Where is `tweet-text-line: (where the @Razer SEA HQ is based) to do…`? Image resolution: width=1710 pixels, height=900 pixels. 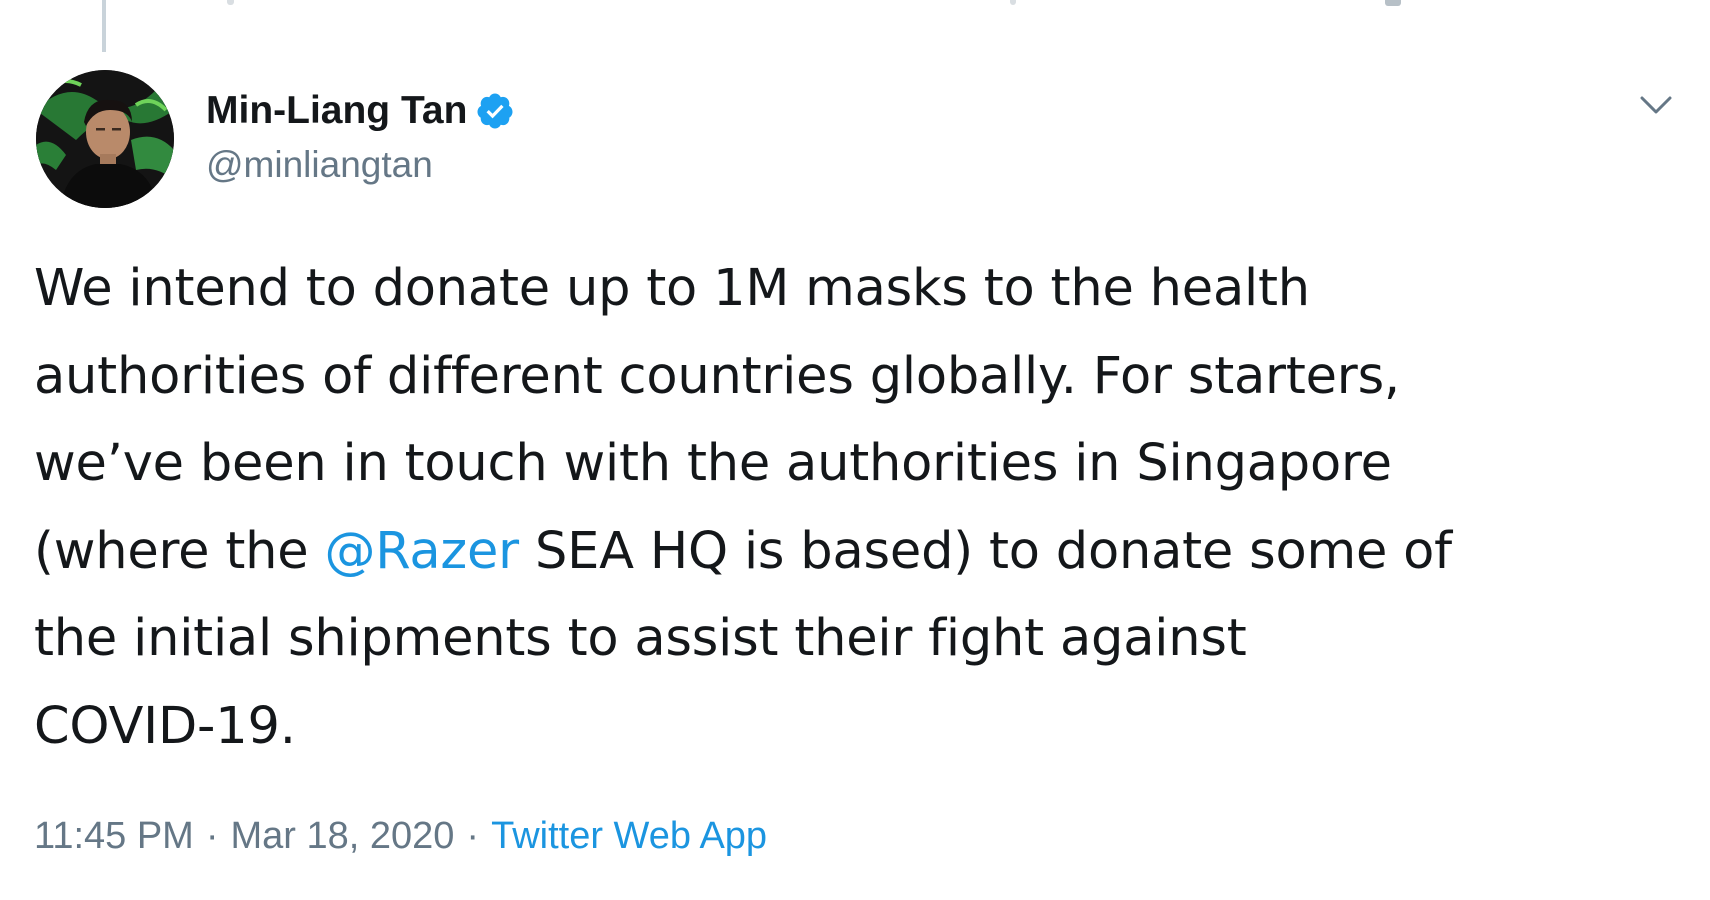 tweet-text-line: (where the @Razer SEA HQ is based) to do… is located at coordinates (864, 552).